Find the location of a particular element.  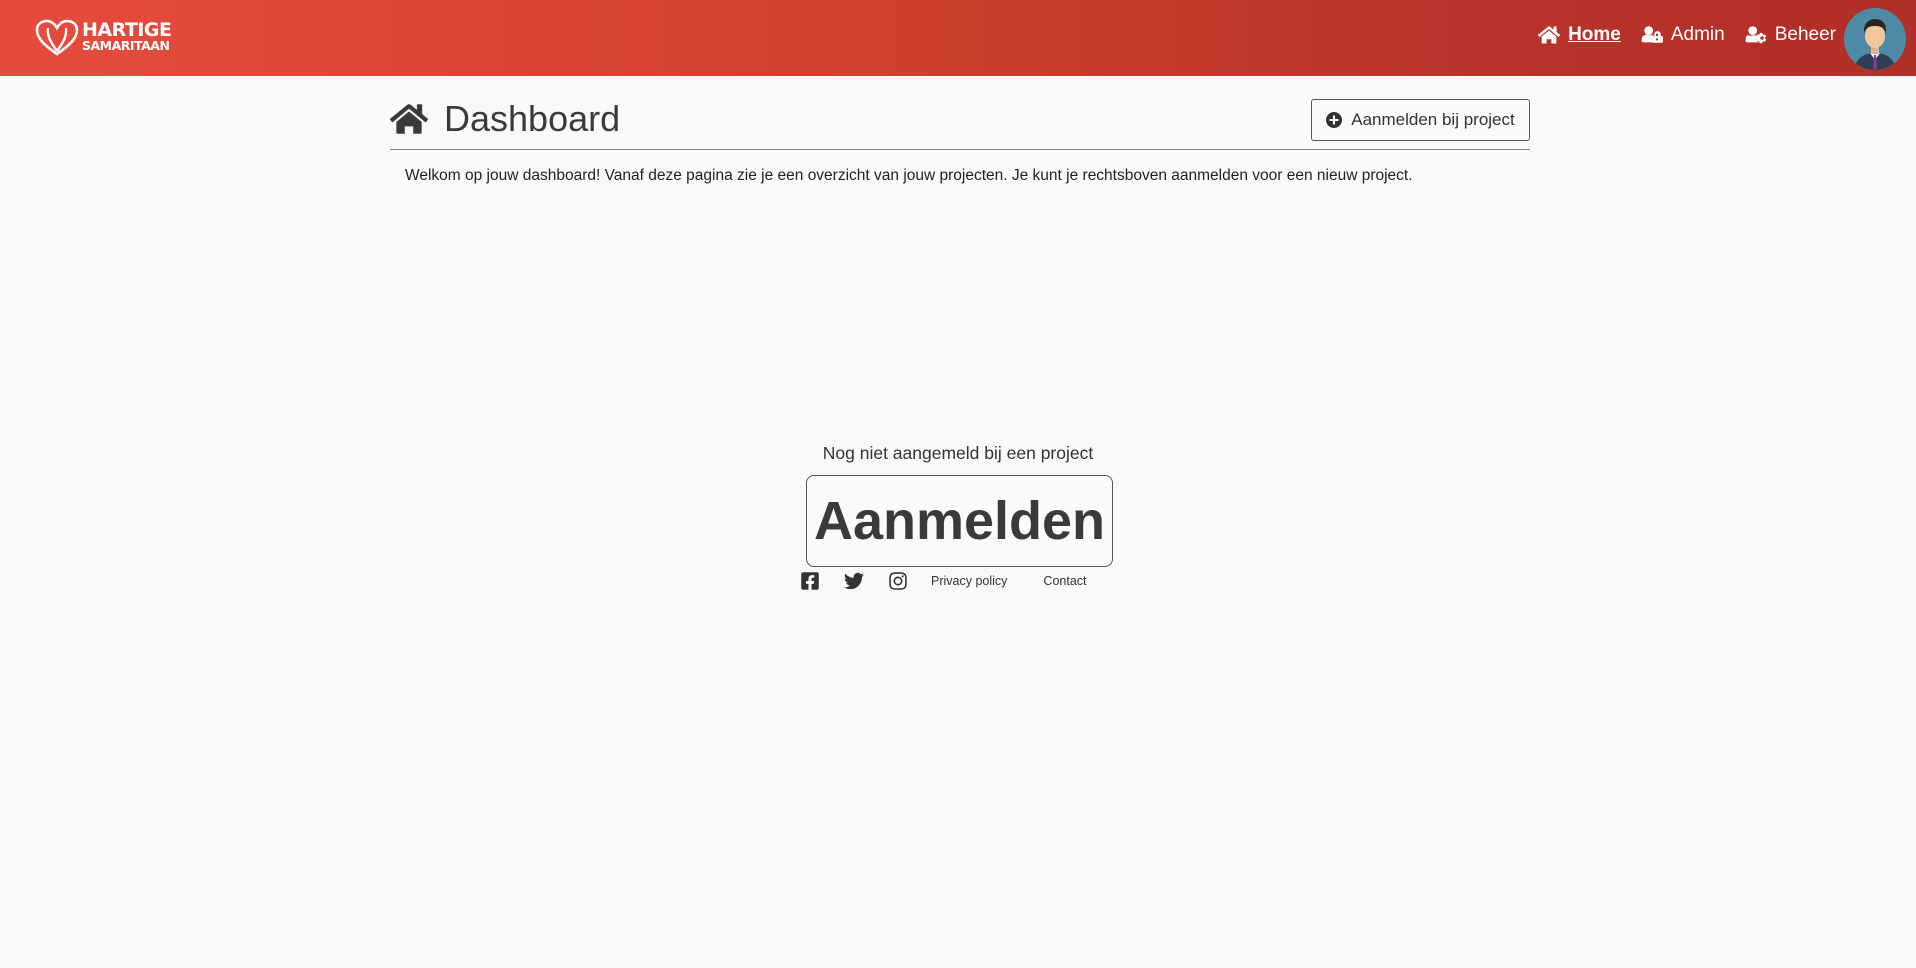

brand-wordmark: HARTIGE SAMARITAAN is located at coordinates (127, 36).